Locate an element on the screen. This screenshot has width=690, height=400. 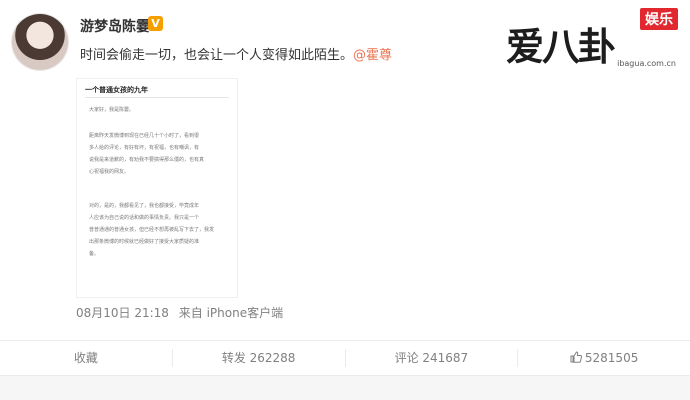
watermark-url: ibagua.com.cn is located at coordinates (646, 63).